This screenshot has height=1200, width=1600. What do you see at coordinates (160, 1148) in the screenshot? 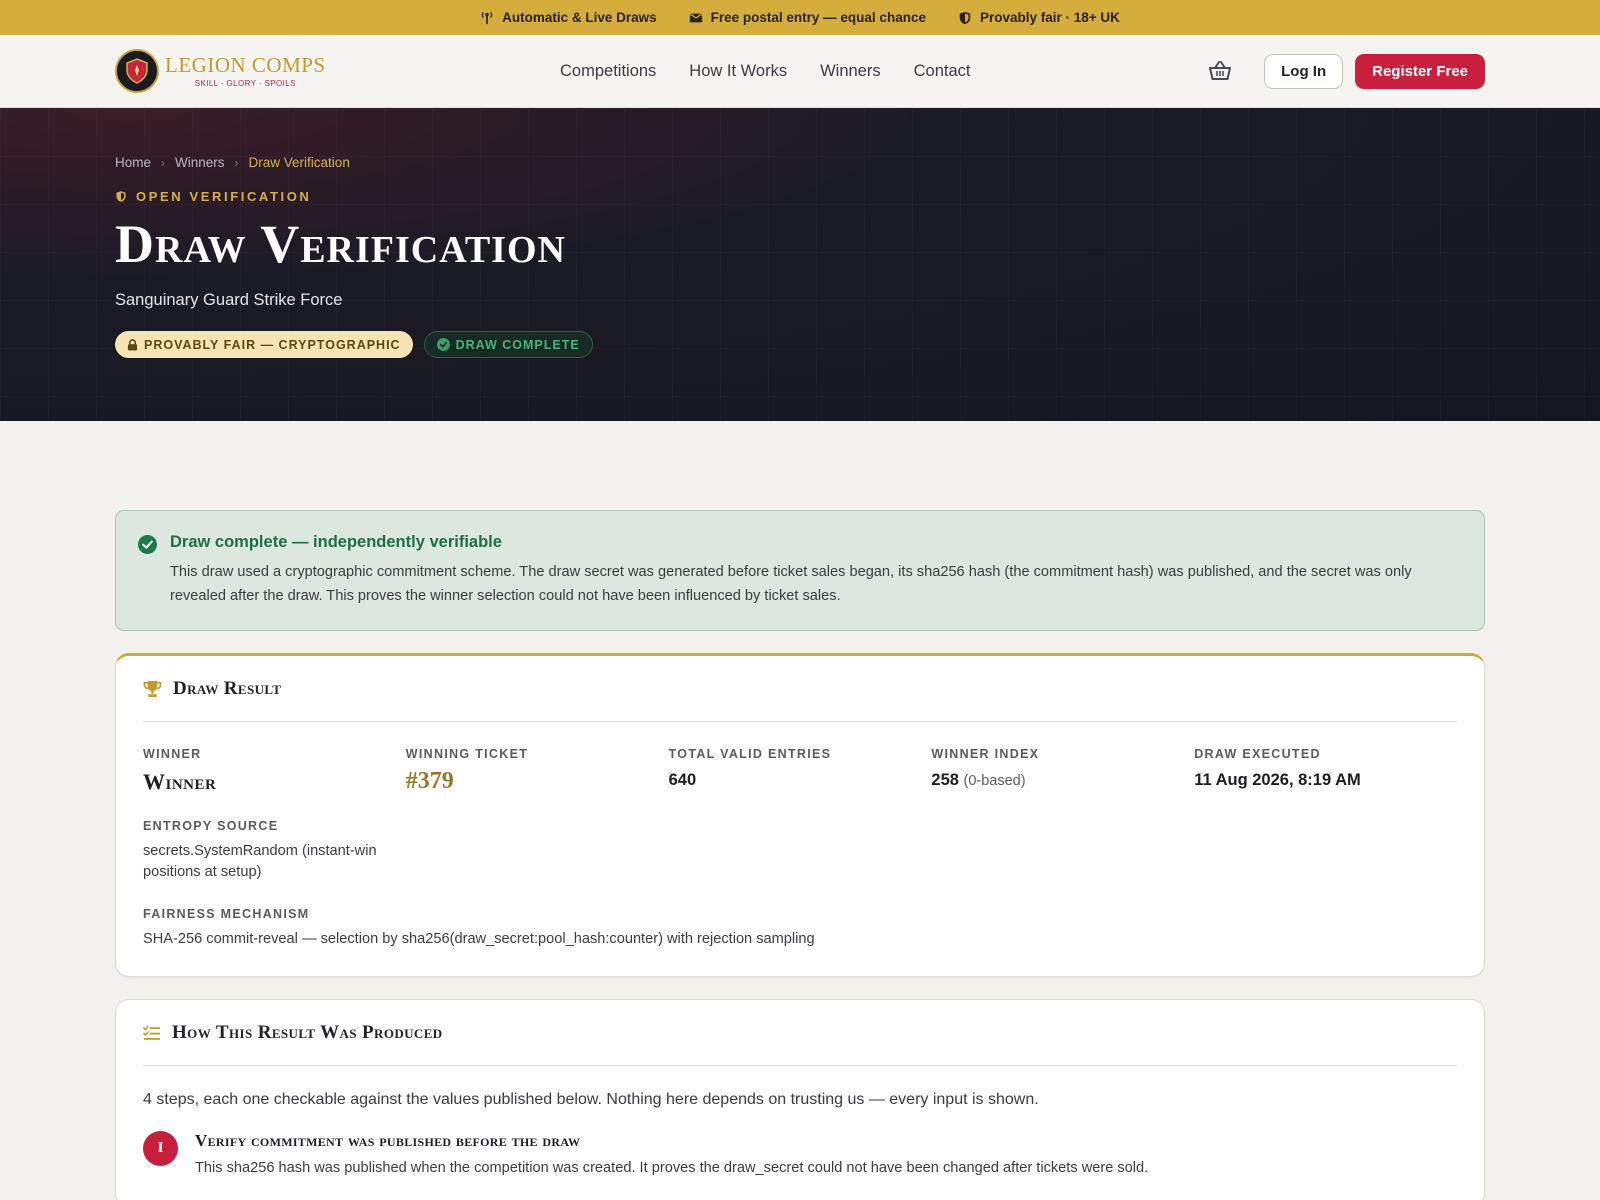
I see `step-number: I` at bounding box center [160, 1148].